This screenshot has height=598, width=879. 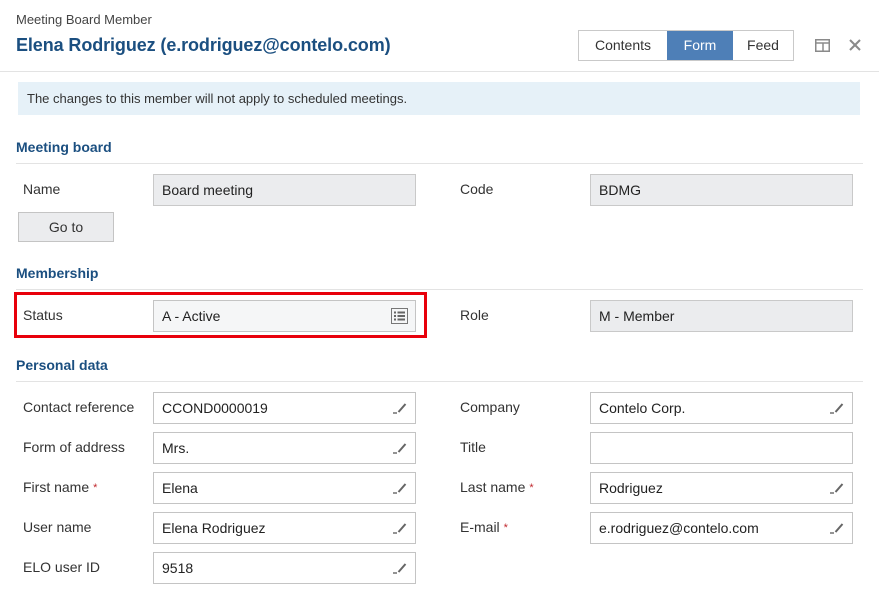 I want to click on form-of-address-field: Mrs., so click(x=284, y=448).